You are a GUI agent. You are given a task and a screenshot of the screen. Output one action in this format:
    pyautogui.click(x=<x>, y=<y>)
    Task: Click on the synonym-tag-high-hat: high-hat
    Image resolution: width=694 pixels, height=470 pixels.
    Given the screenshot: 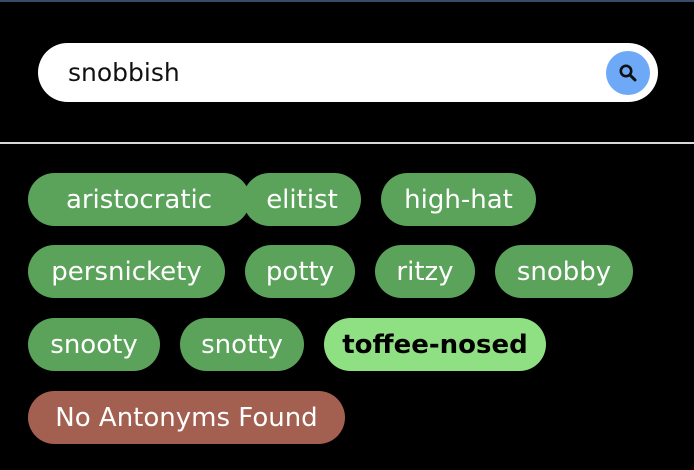 What is the action you would take?
    pyautogui.click(x=458, y=199)
    